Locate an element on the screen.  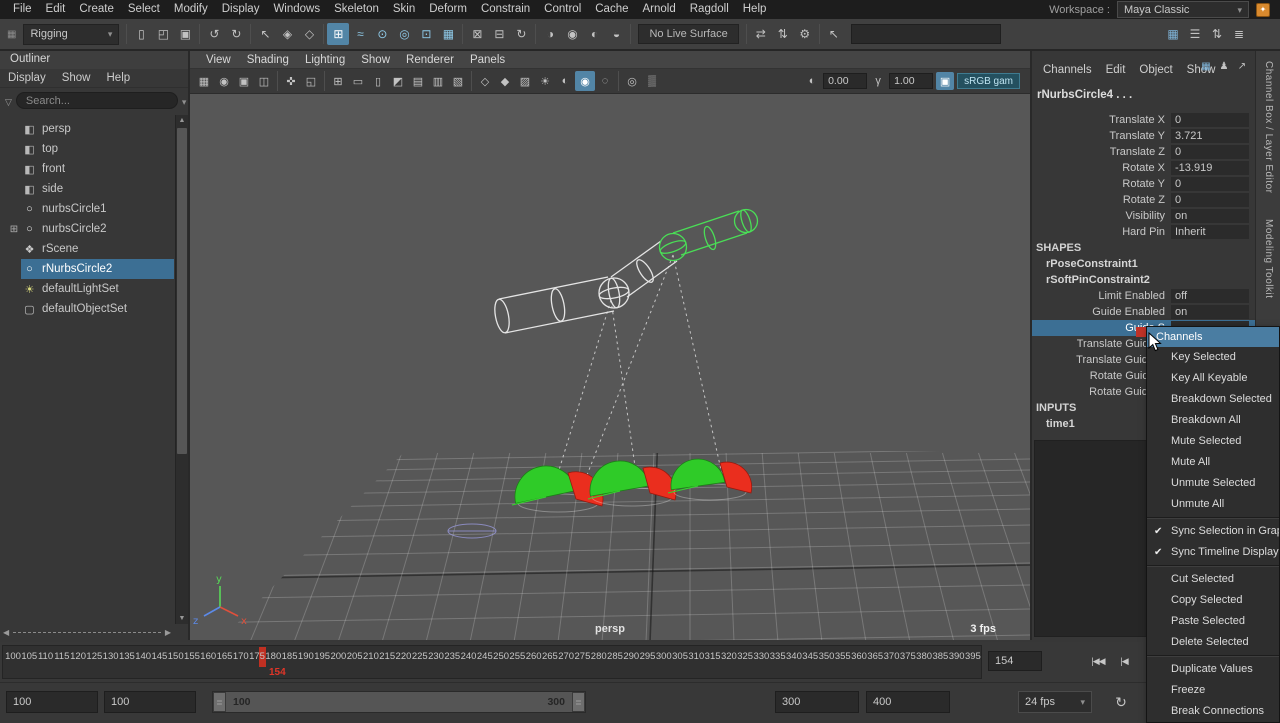
2d-pan-zoom-icon: ✜ is located at coordinates (291, 81).